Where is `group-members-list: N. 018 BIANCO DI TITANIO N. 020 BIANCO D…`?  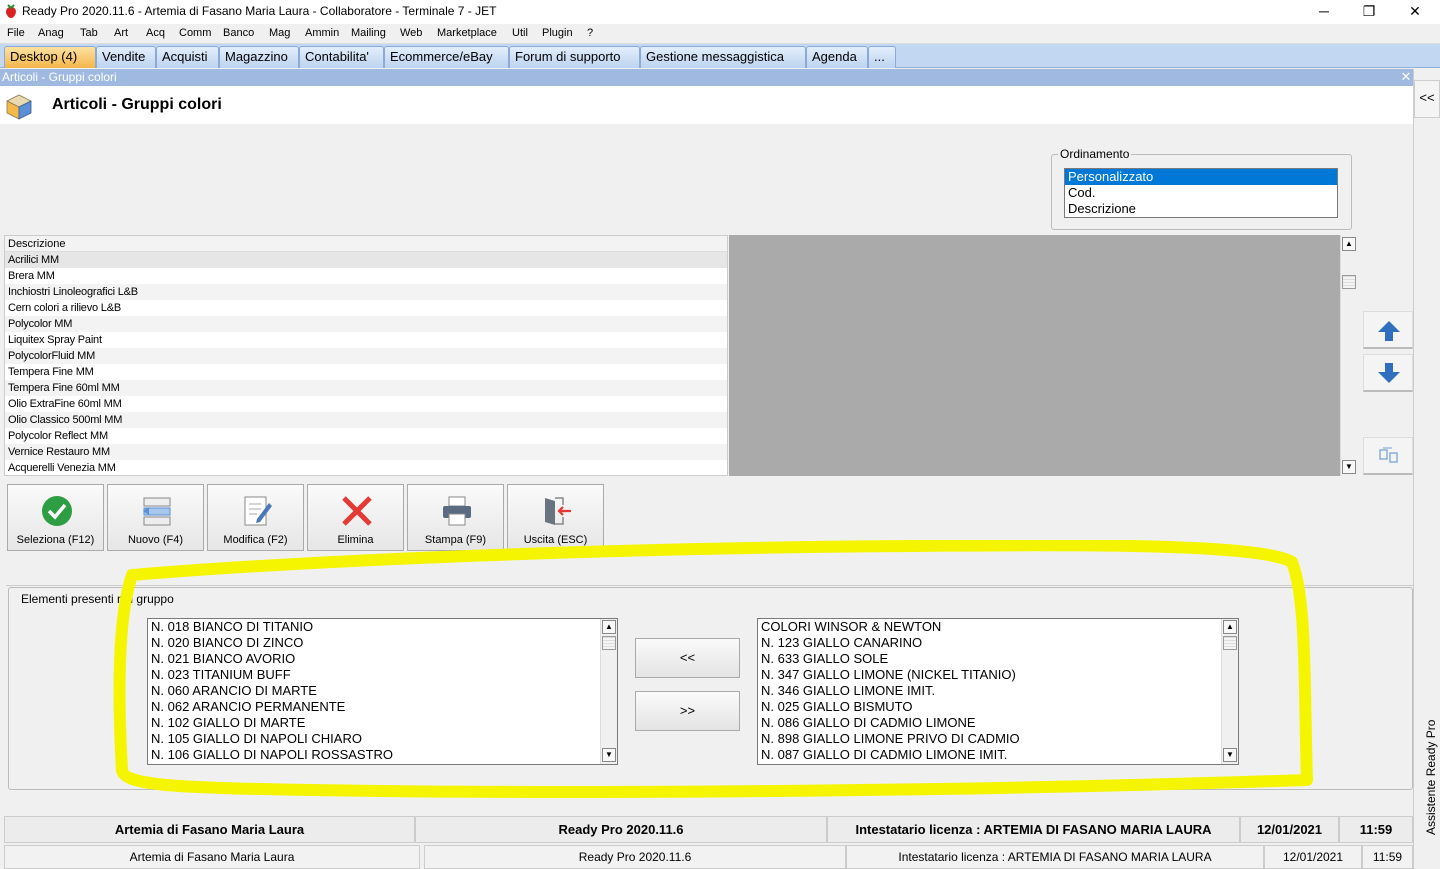 group-members-list: N. 018 BIANCO DI TITANIO N. 020 BIANCO D… is located at coordinates (382, 691).